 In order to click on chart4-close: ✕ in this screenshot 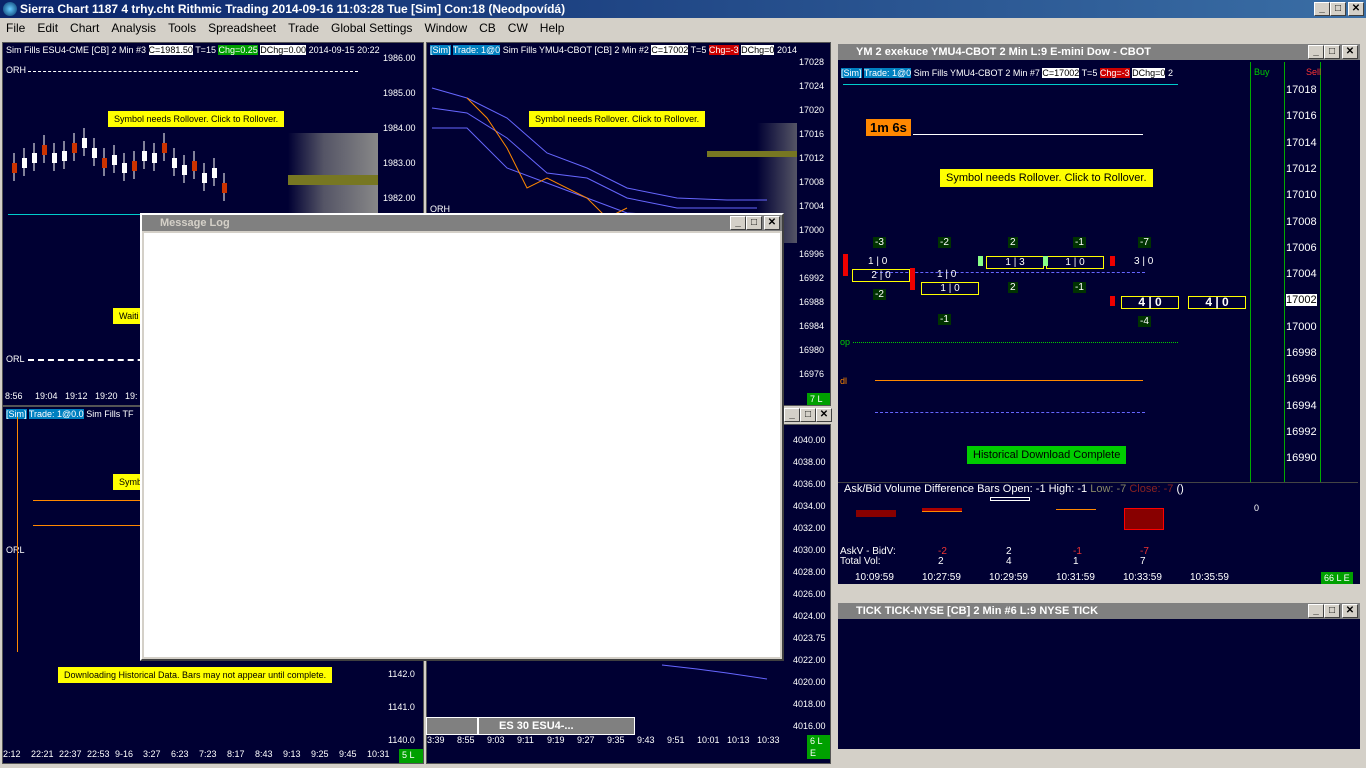, I will do `click(824, 415)`.